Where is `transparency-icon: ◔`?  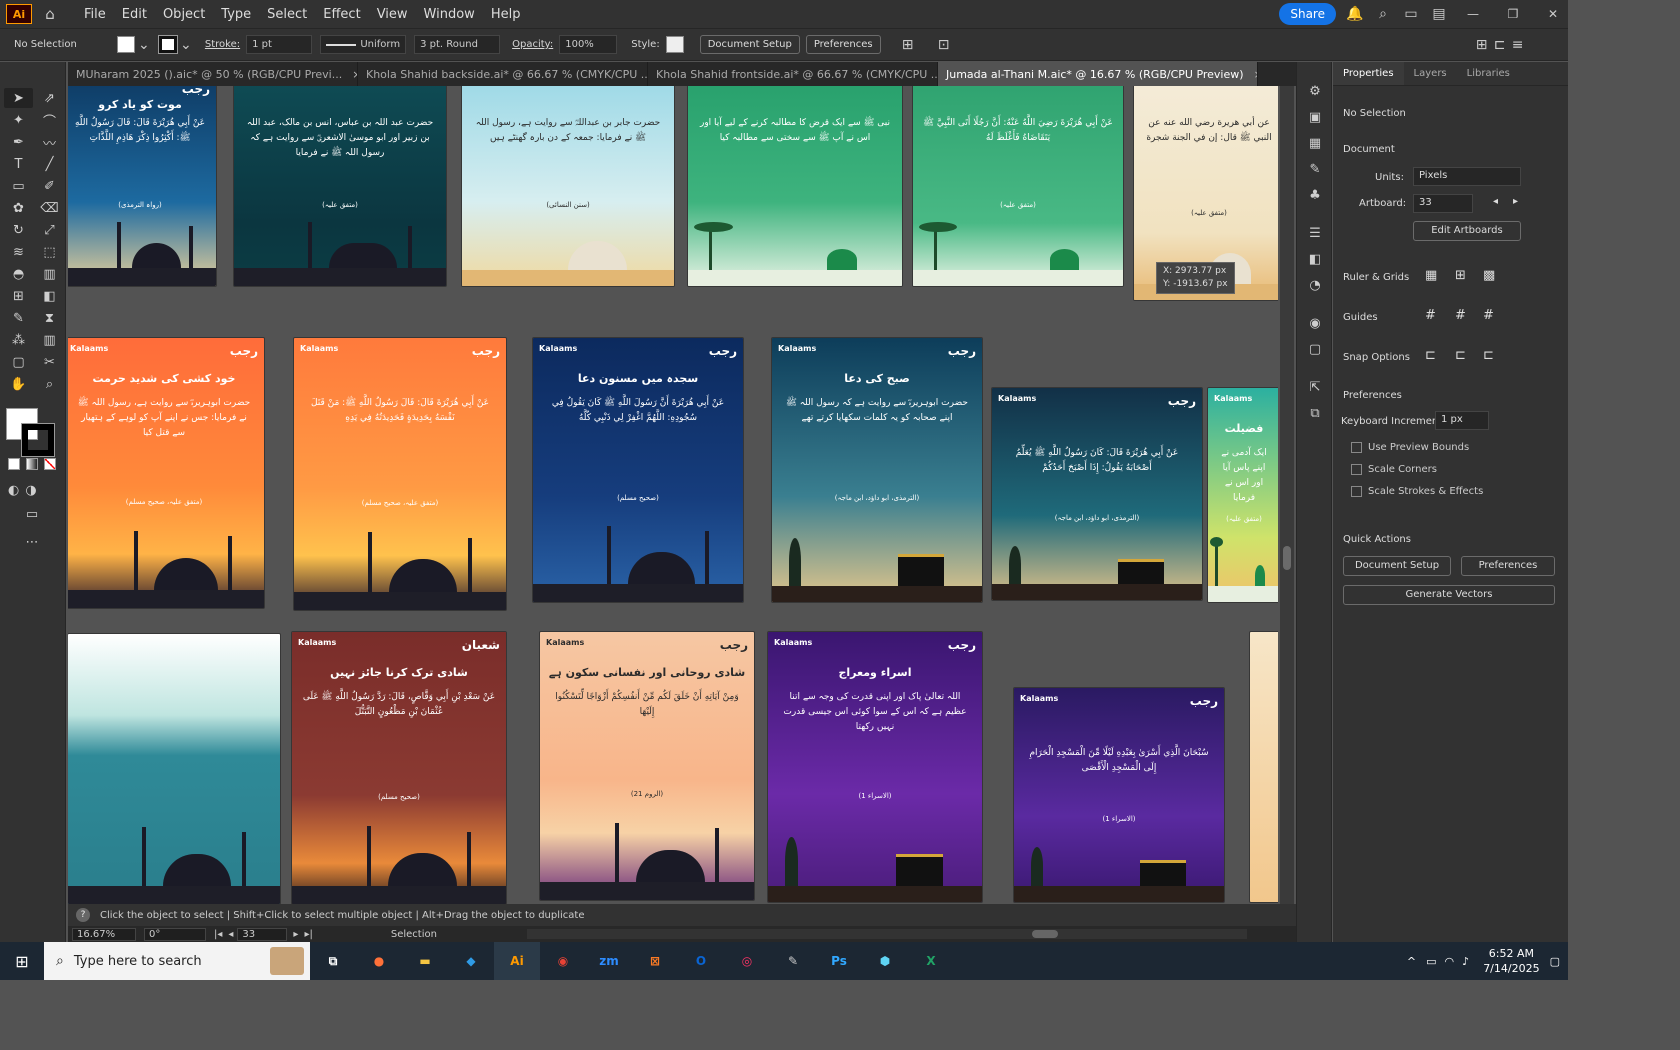 transparency-icon: ◔ is located at coordinates (1315, 285).